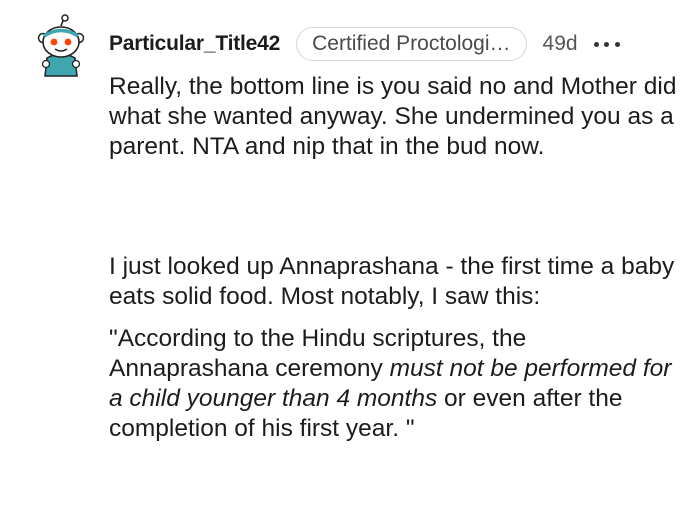 This screenshot has width=700, height=532. Describe the element at coordinates (596, 44) in the screenshot. I see `more-options-icon` at that location.